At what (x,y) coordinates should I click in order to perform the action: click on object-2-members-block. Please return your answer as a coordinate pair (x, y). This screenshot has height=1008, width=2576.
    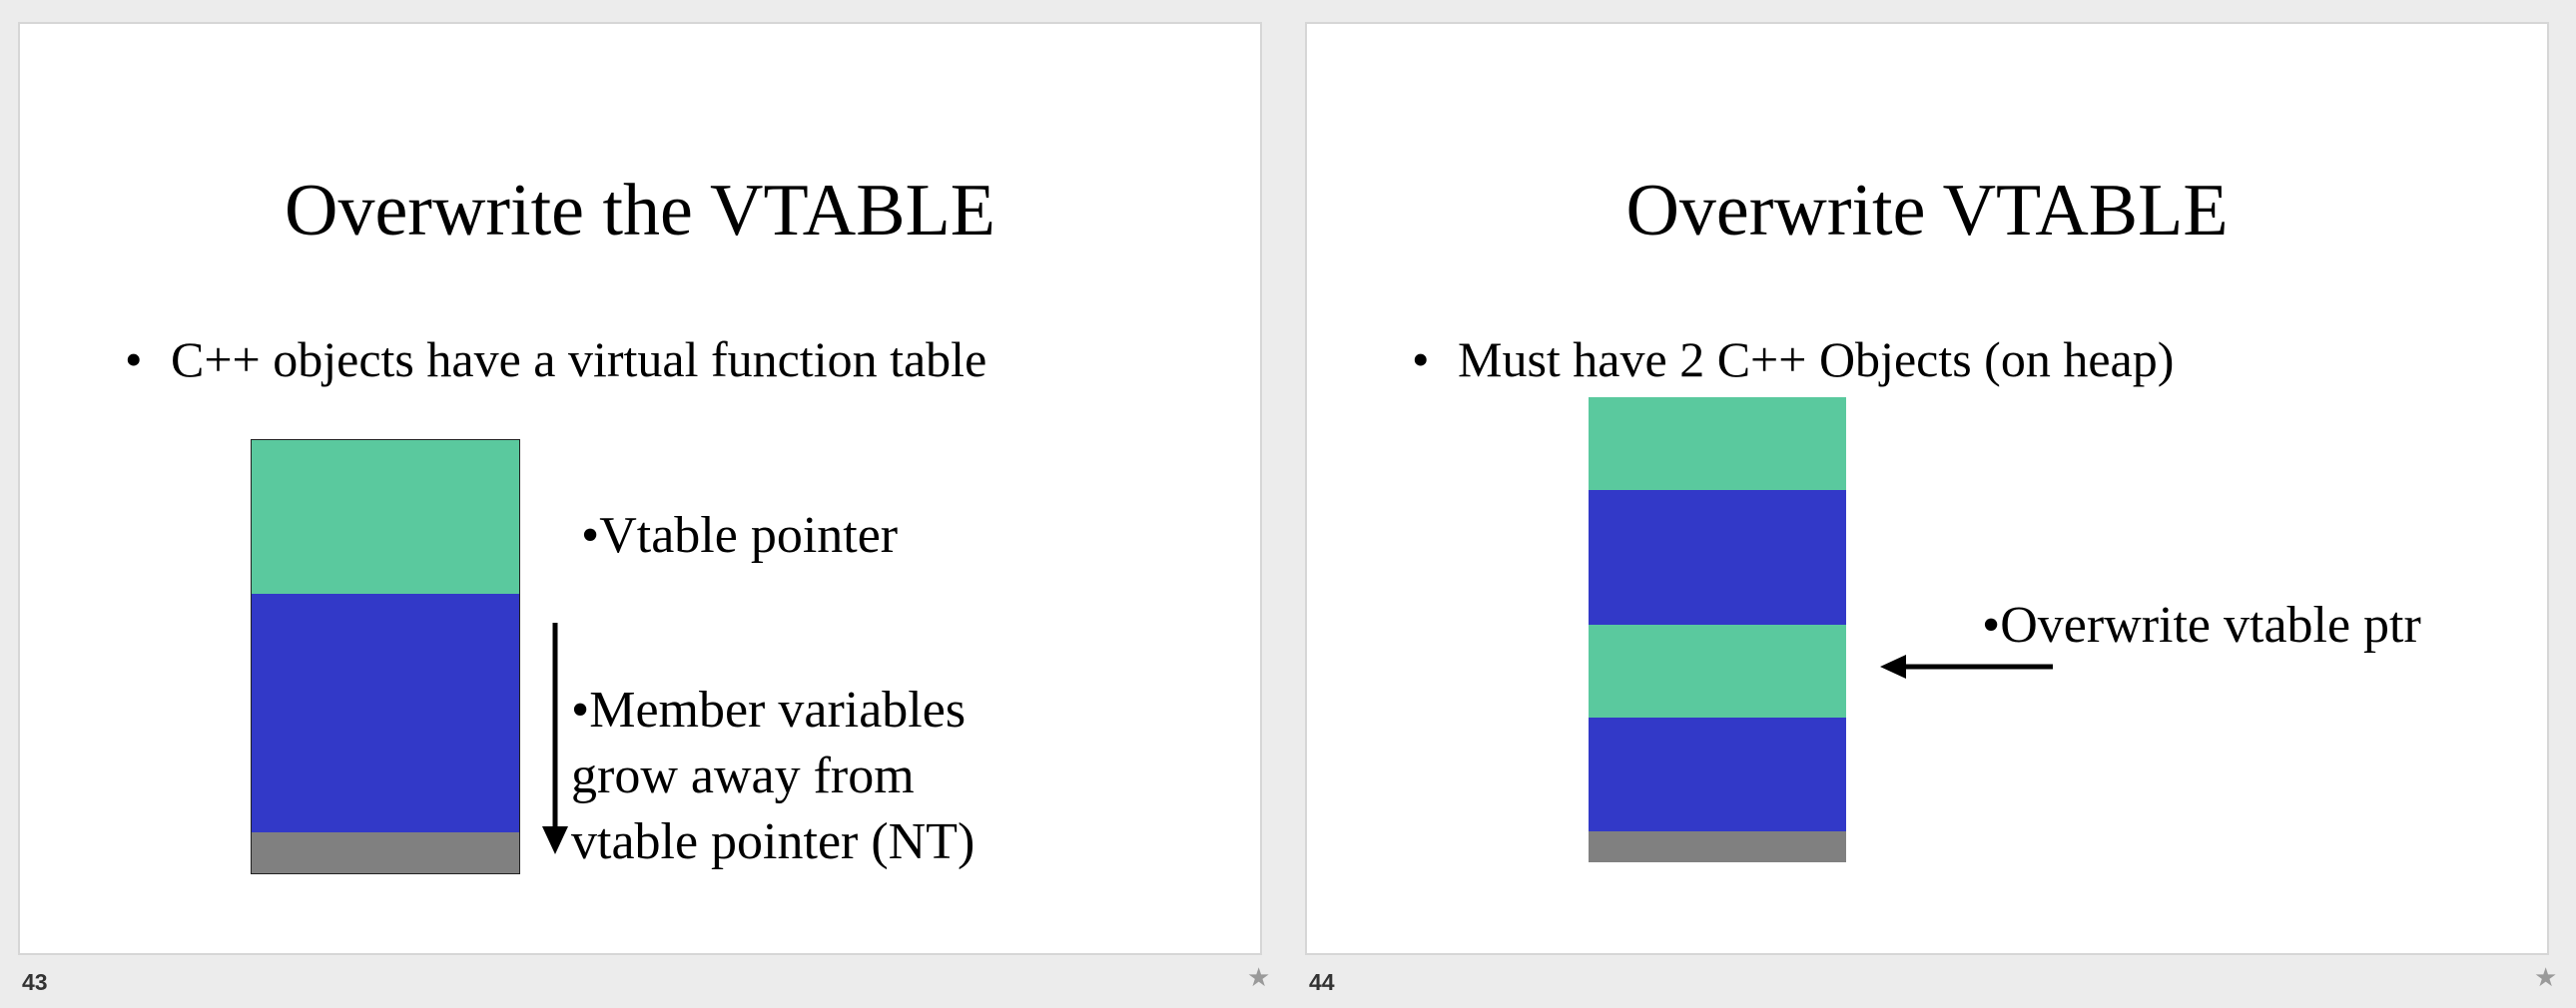
    Looking at the image, I should click on (1717, 774).